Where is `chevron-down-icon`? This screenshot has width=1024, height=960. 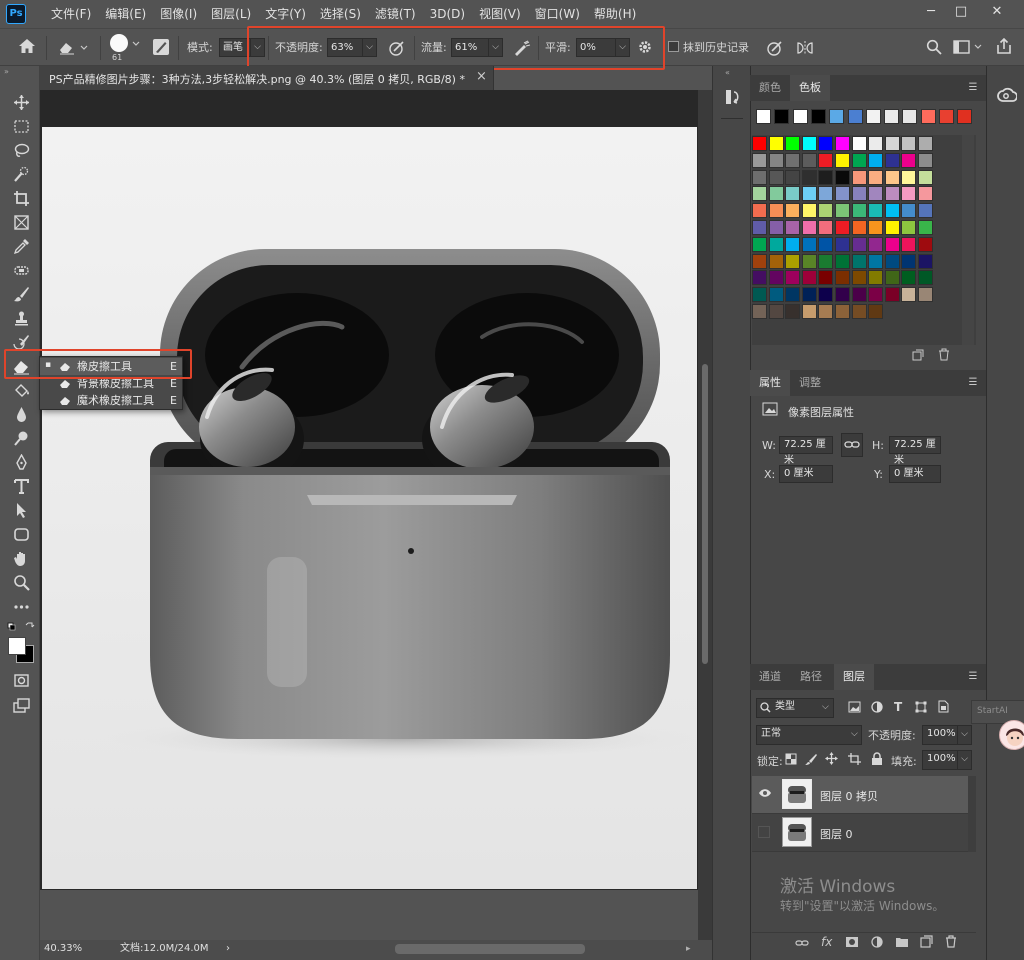
chevron-down-icon is located at coordinates (136, 44).